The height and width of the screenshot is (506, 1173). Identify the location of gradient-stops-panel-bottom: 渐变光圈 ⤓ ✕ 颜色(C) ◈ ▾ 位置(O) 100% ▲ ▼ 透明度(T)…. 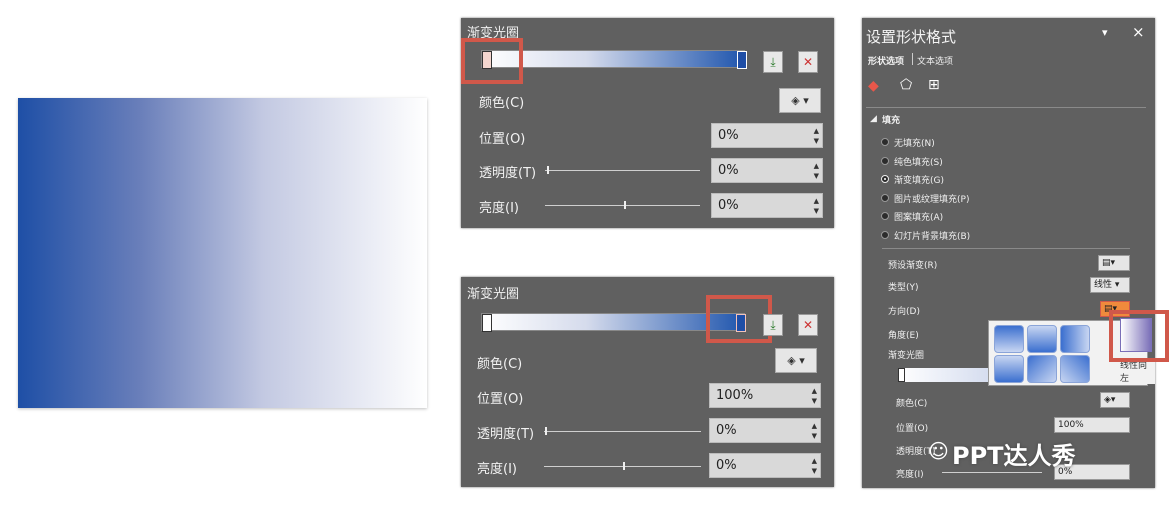
(647, 382).